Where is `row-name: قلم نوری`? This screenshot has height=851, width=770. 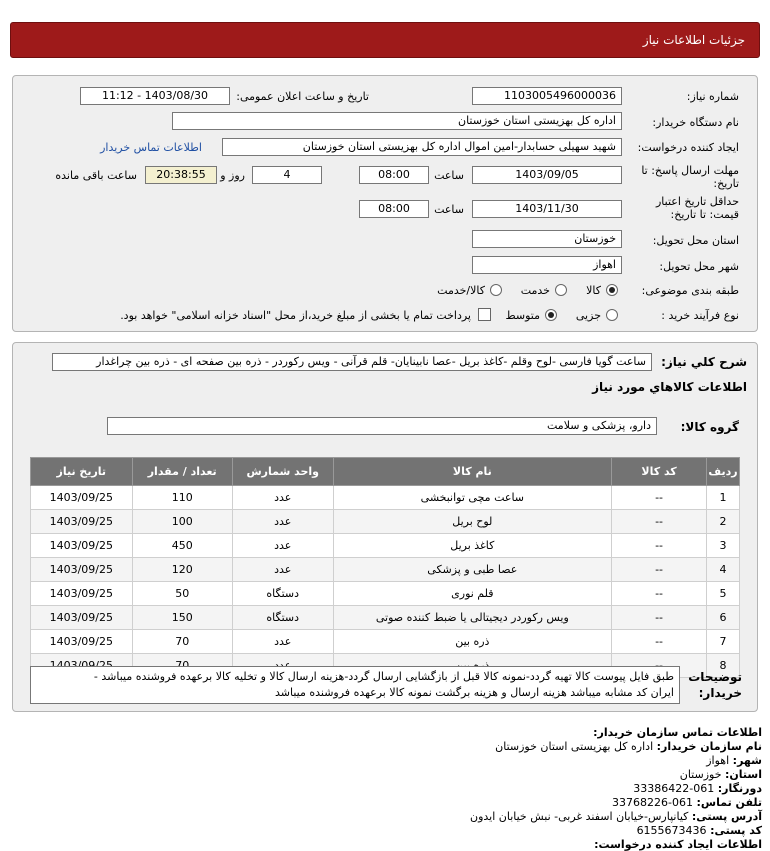 row-name: قلم نوری is located at coordinates (472, 593).